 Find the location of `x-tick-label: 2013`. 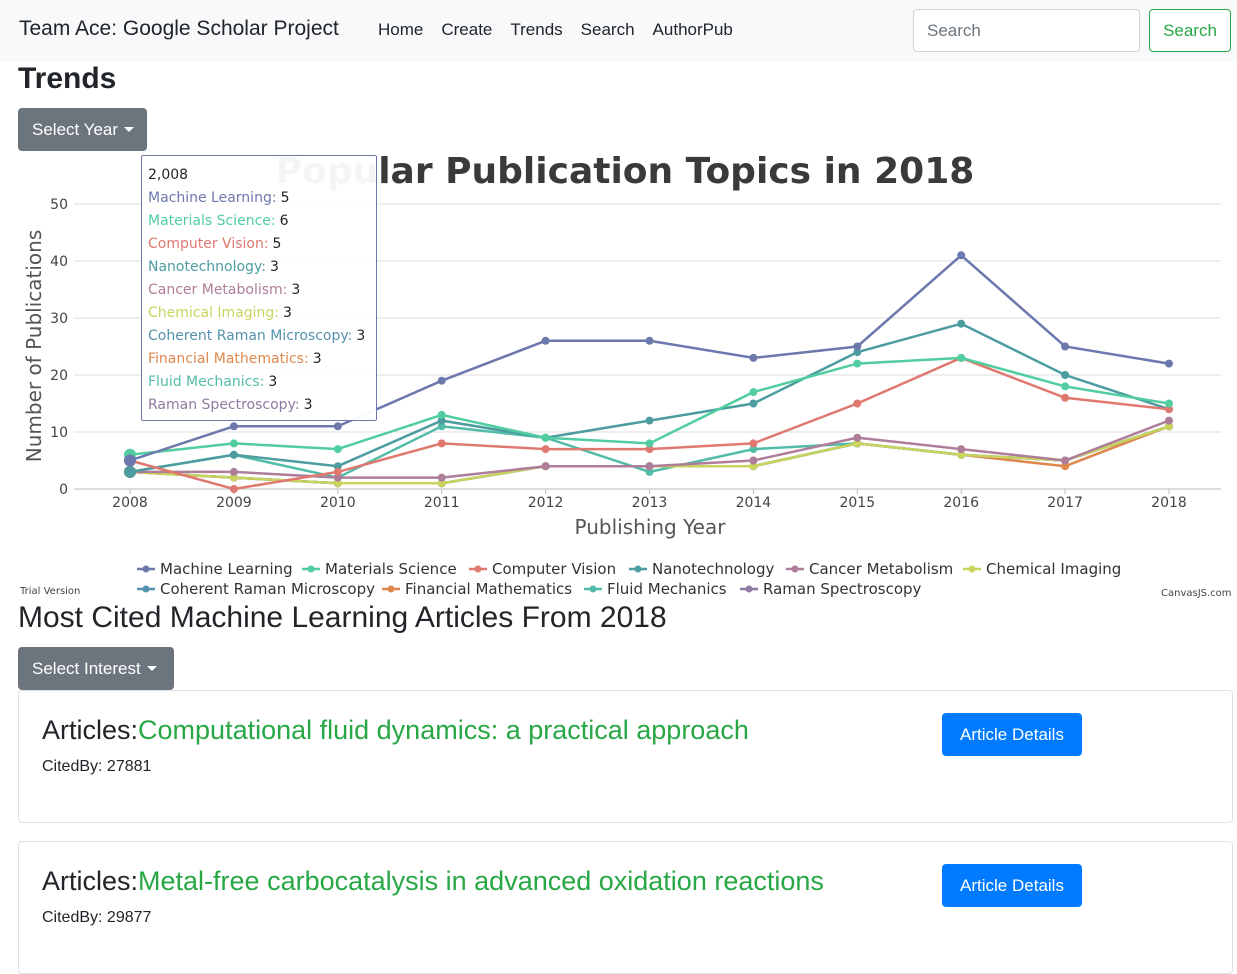

x-tick-label: 2013 is located at coordinates (650, 503).